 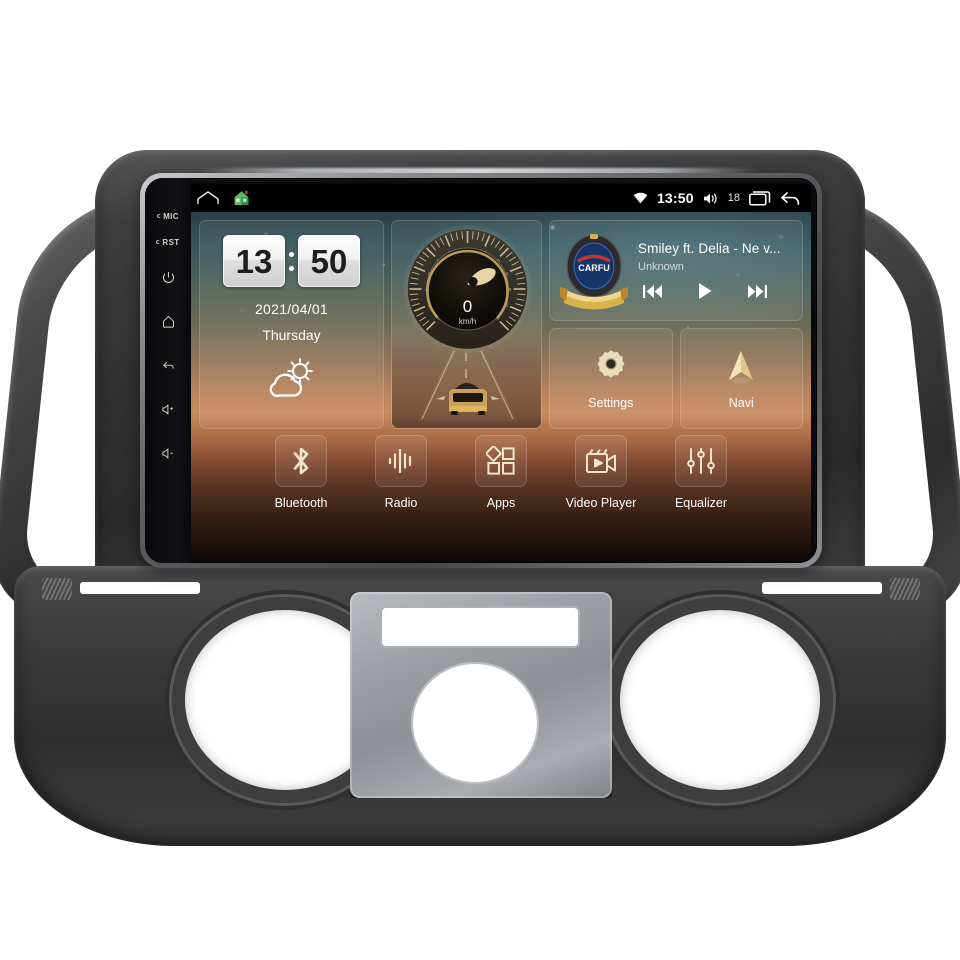 I want to click on shortcut-row: Settings Navi, so click(x=676, y=378).